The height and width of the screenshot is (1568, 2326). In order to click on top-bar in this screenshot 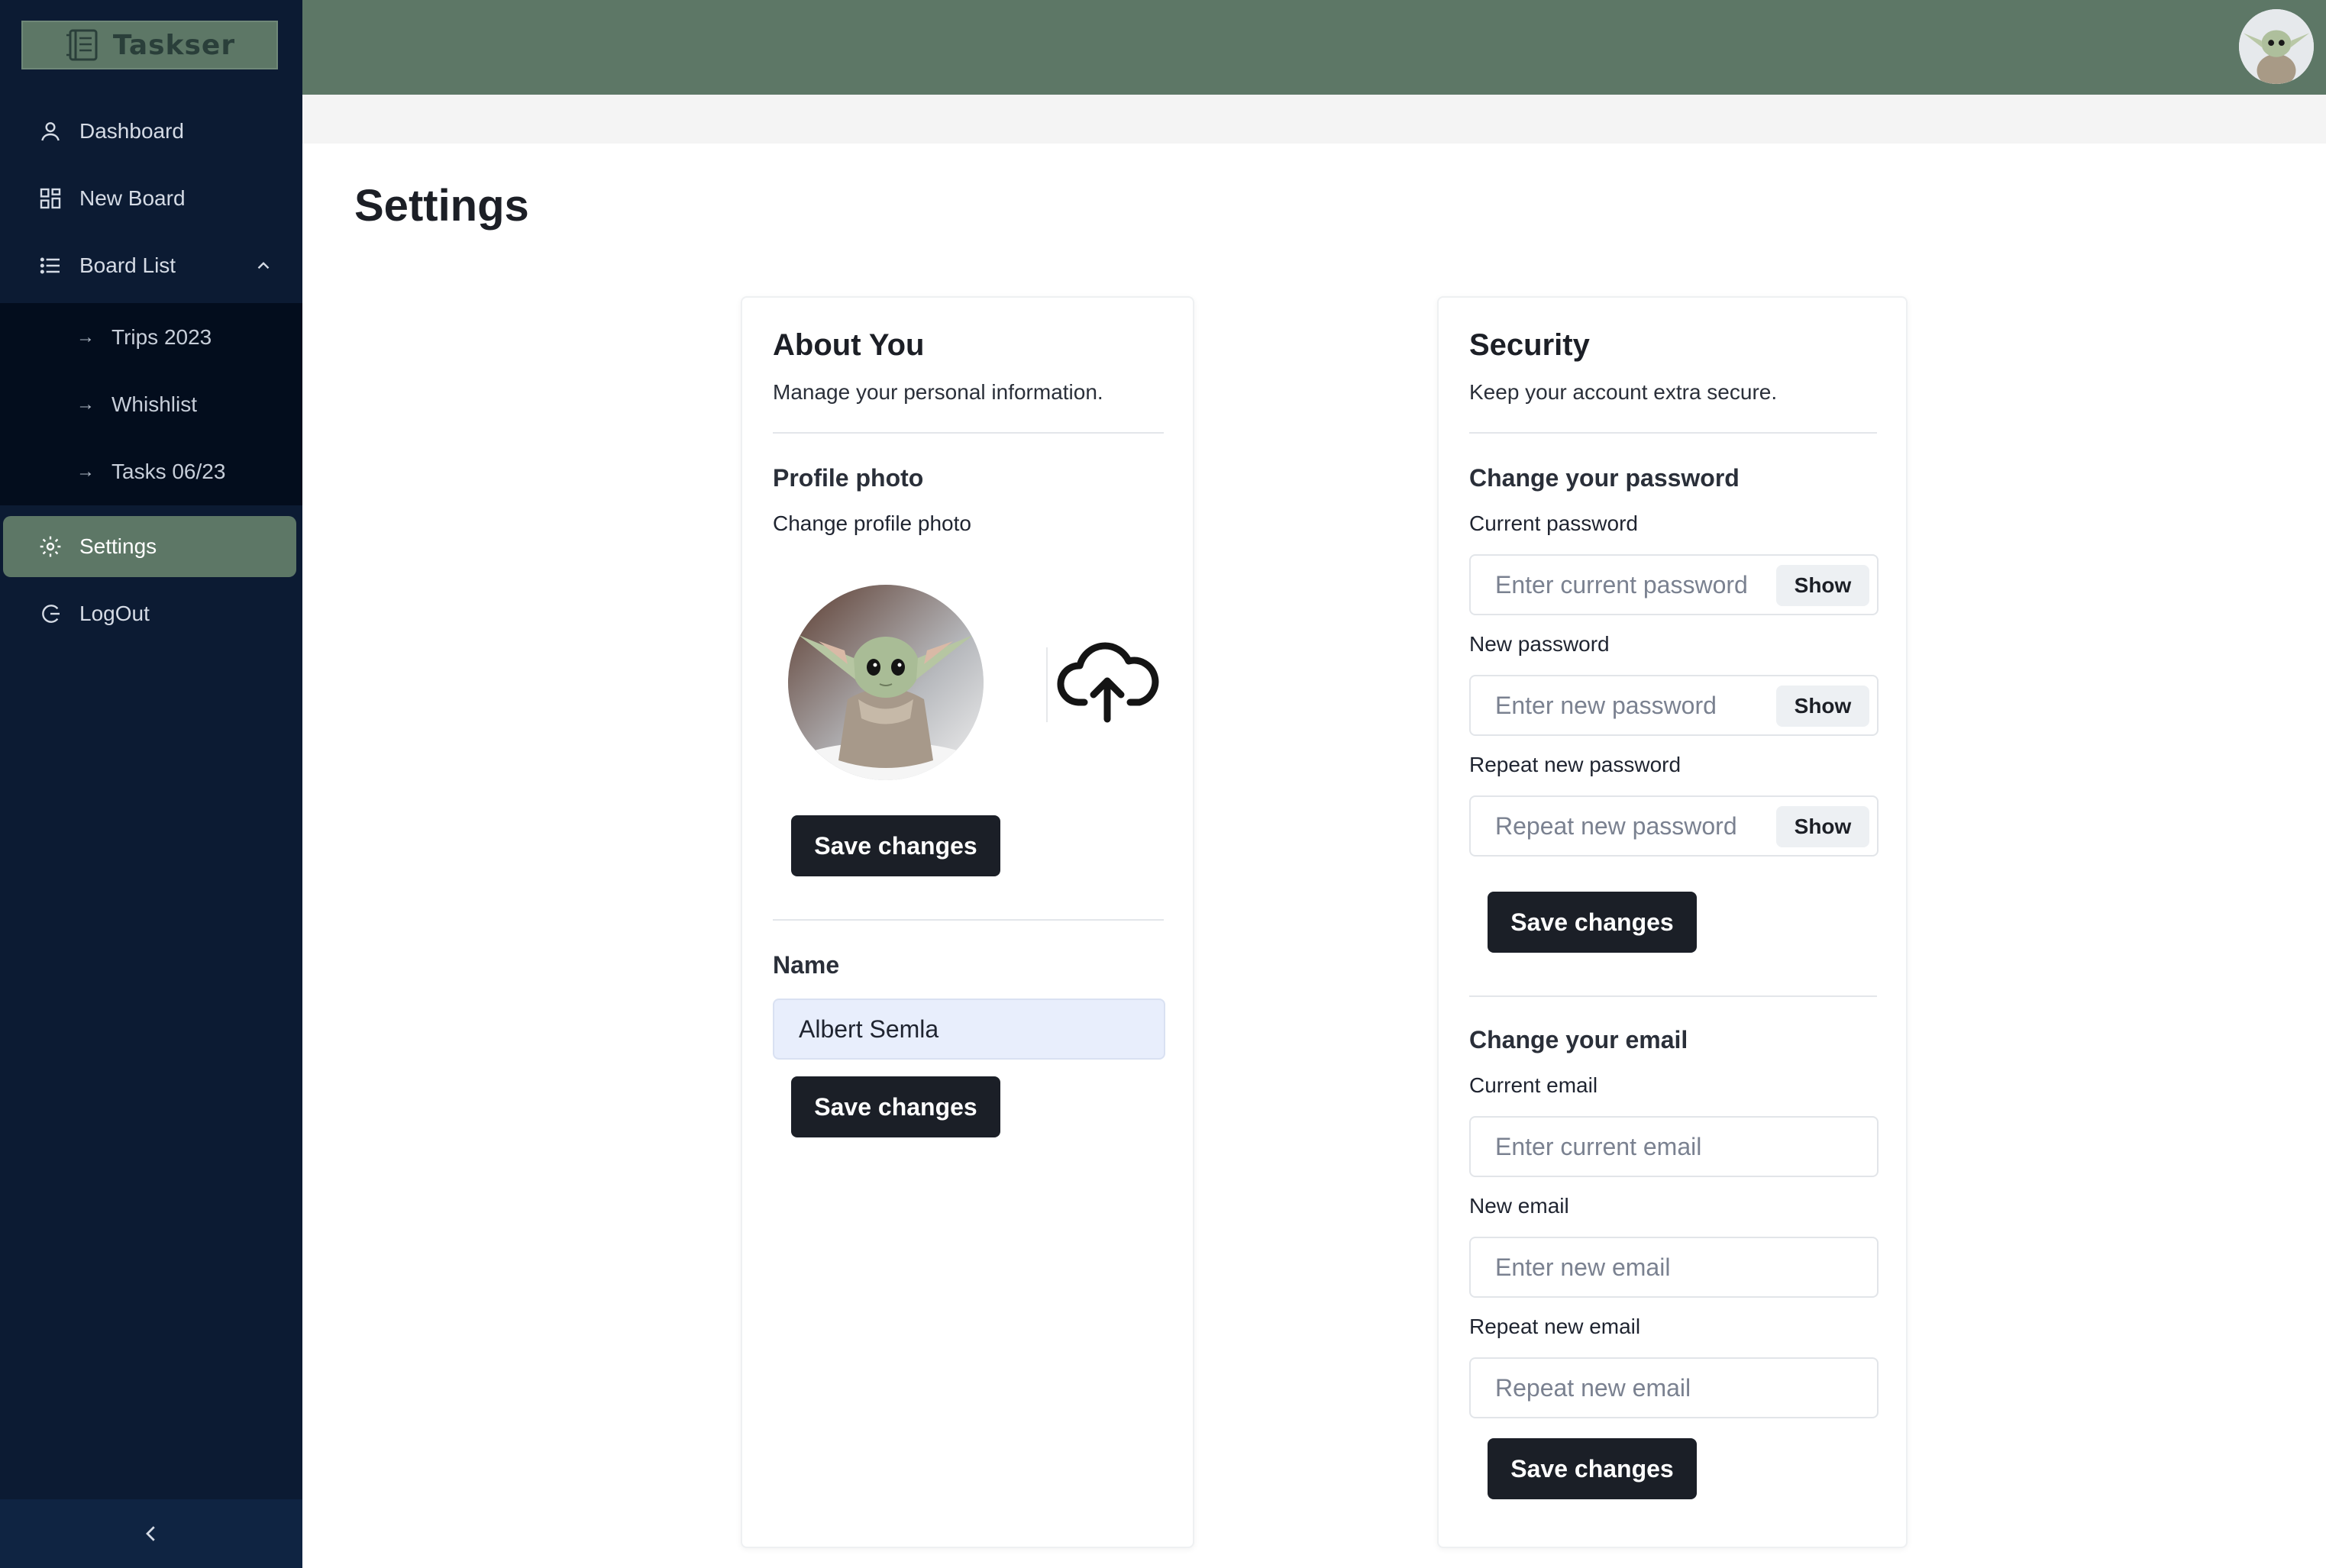, I will do `click(1314, 47)`.